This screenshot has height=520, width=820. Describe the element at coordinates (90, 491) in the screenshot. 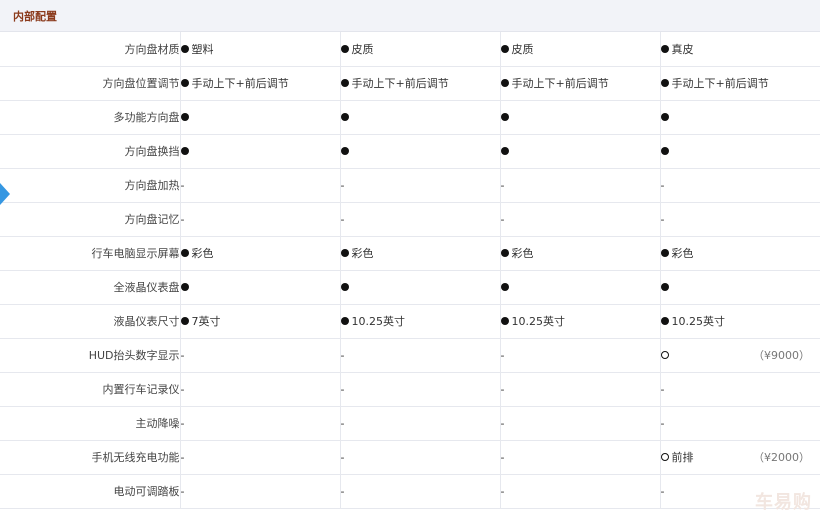

I see `spec-label: 电动可调踏板` at that location.